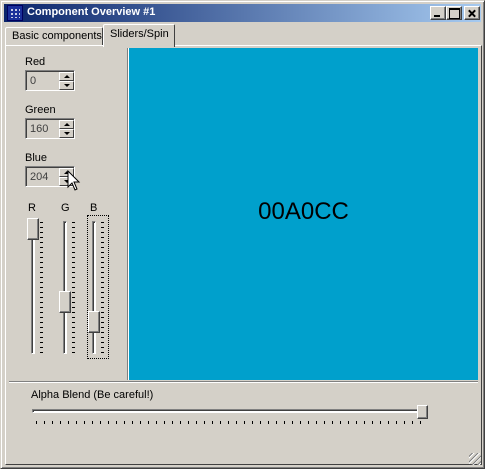 The width and height of the screenshot is (485, 469). Describe the element at coordinates (40, 110) in the screenshot. I see `green-label: Green` at that location.